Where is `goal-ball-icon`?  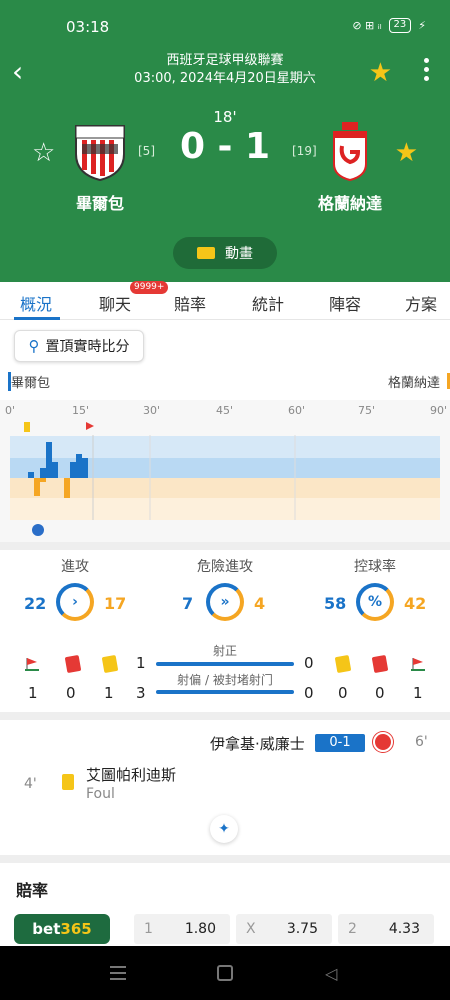 goal-ball-icon is located at coordinates (38, 530).